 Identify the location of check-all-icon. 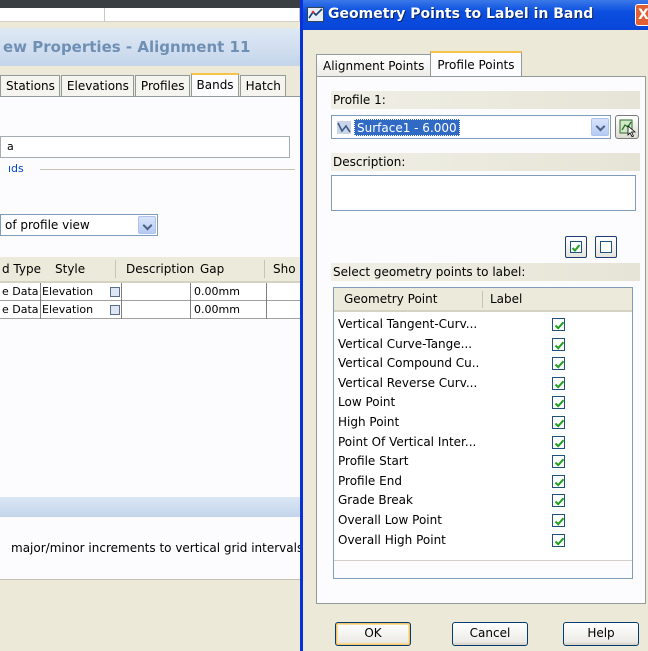
(576, 247).